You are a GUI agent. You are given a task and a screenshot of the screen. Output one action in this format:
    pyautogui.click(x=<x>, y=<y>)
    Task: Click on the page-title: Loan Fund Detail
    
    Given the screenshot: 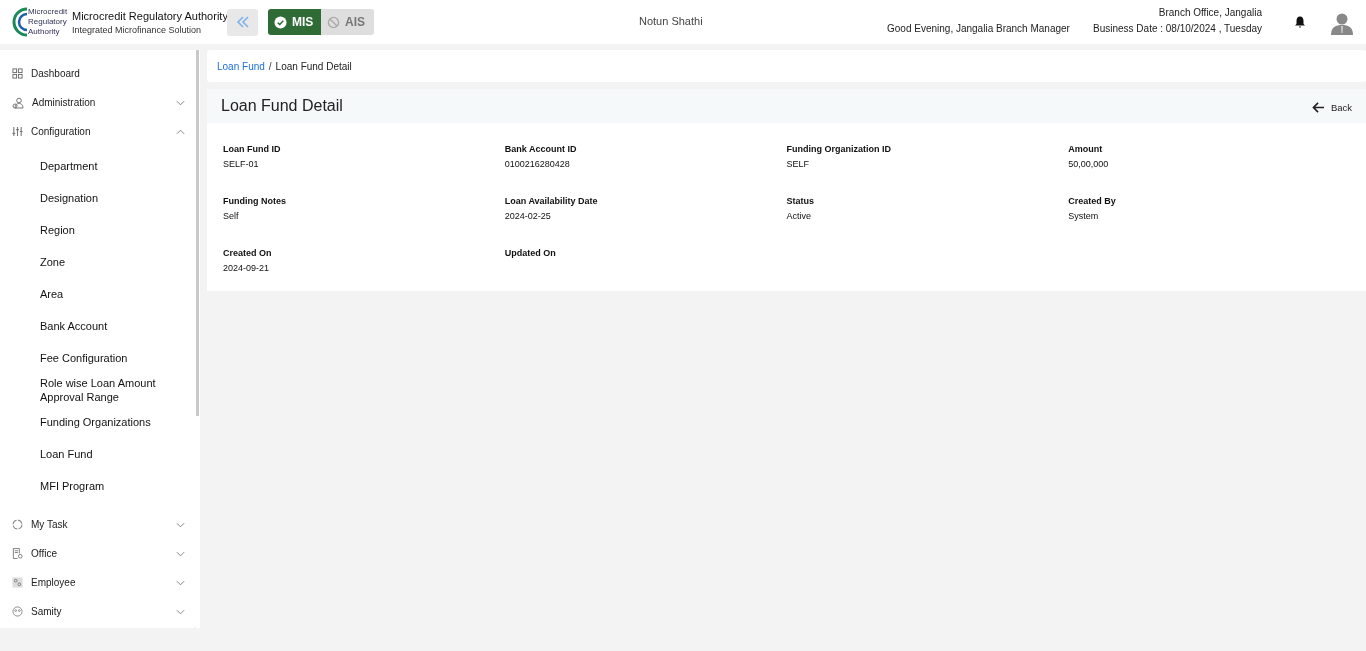 What is the action you would take?
    pyautogui.click(x=282, y=106)
    